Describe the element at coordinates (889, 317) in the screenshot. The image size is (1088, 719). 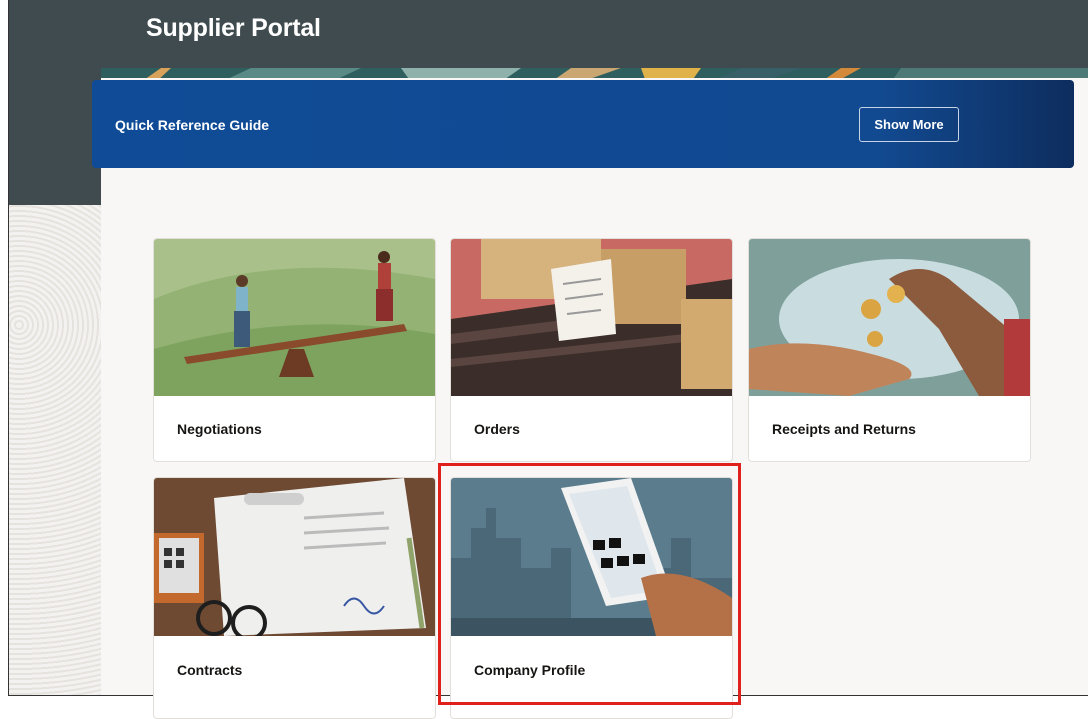
I see `receipts-illustration-icon` at that location.